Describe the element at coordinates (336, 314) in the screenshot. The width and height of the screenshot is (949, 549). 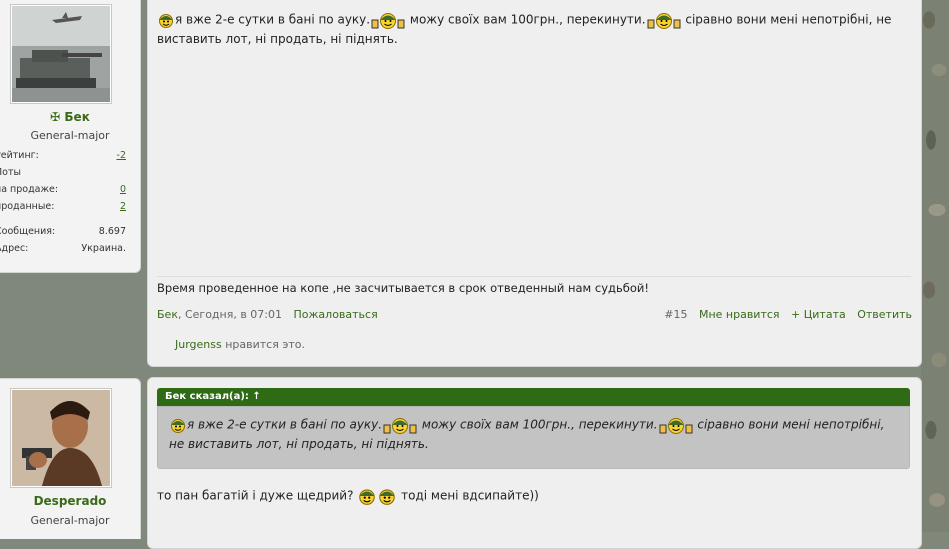
I see `report-link: Пожаловаться` at that location.